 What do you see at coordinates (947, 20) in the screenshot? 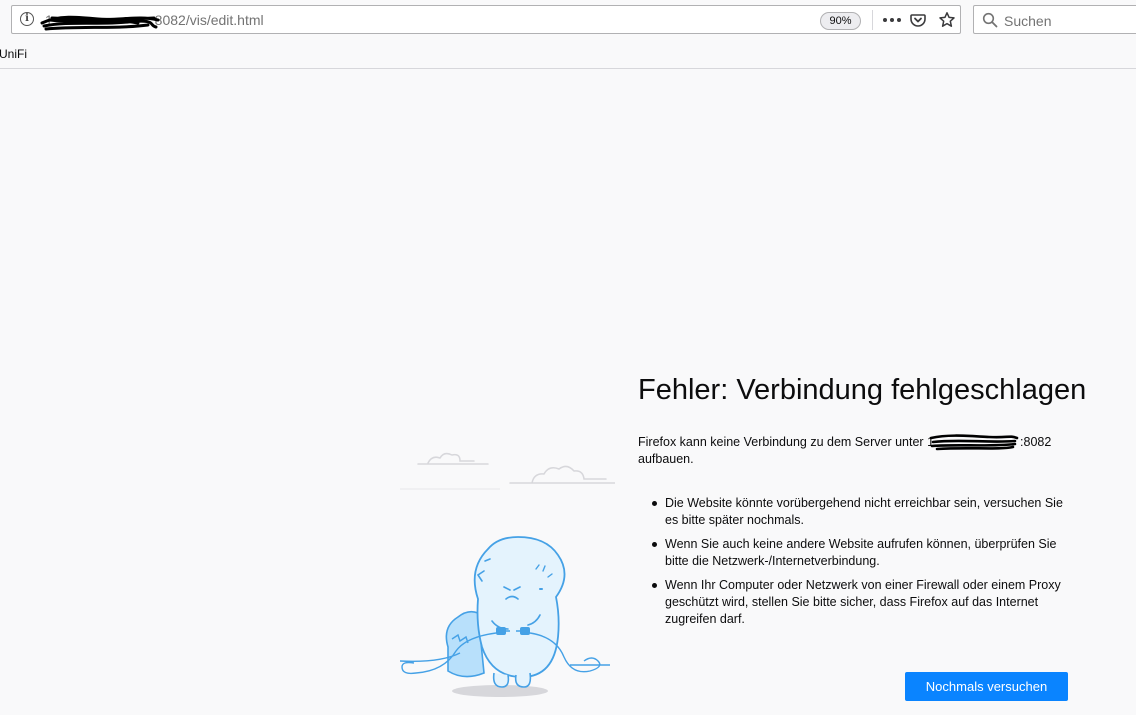
I see `bookmark-star-icon` at bounding box center [947, 20].